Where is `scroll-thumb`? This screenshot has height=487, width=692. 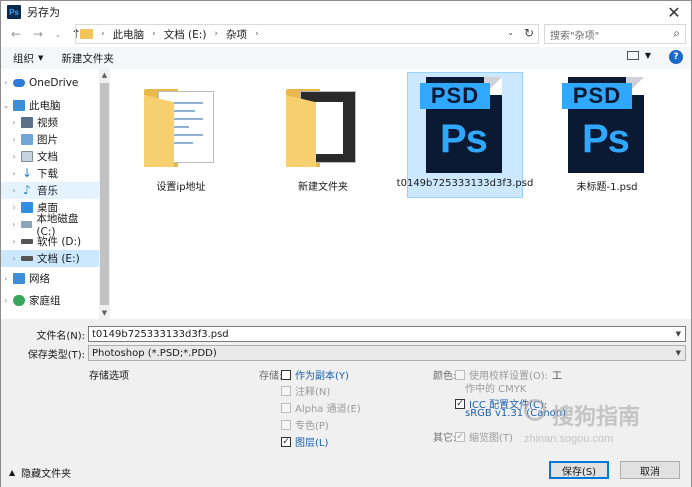
scroll-thumb is located at coordinates (104, 194).